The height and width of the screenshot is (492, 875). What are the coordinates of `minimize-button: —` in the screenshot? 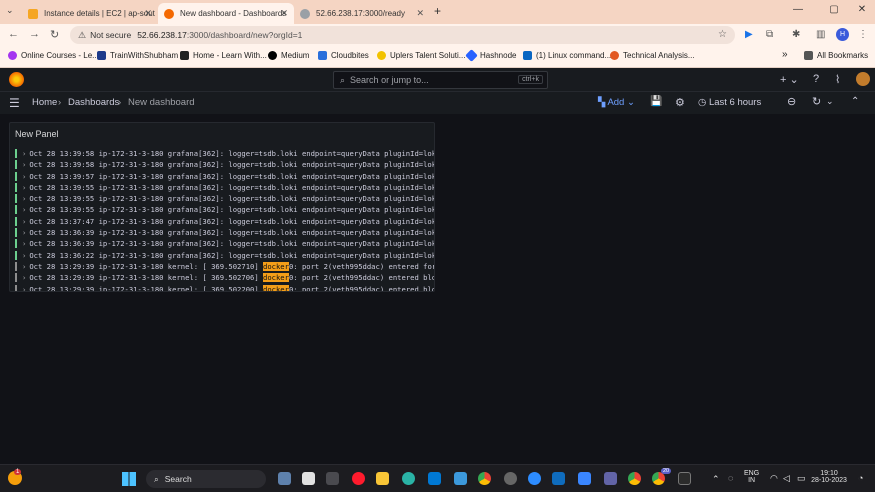 It's located at (798, 9).